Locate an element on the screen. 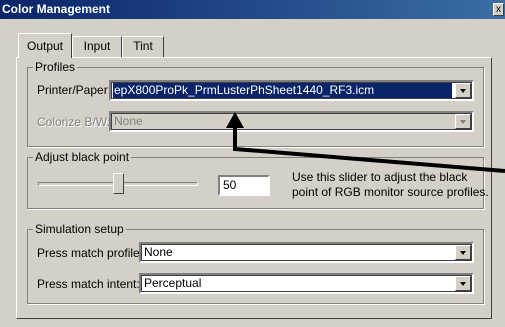 The image size is (505, 327). tab-tint: Tint is located at coordinates (143, 46).